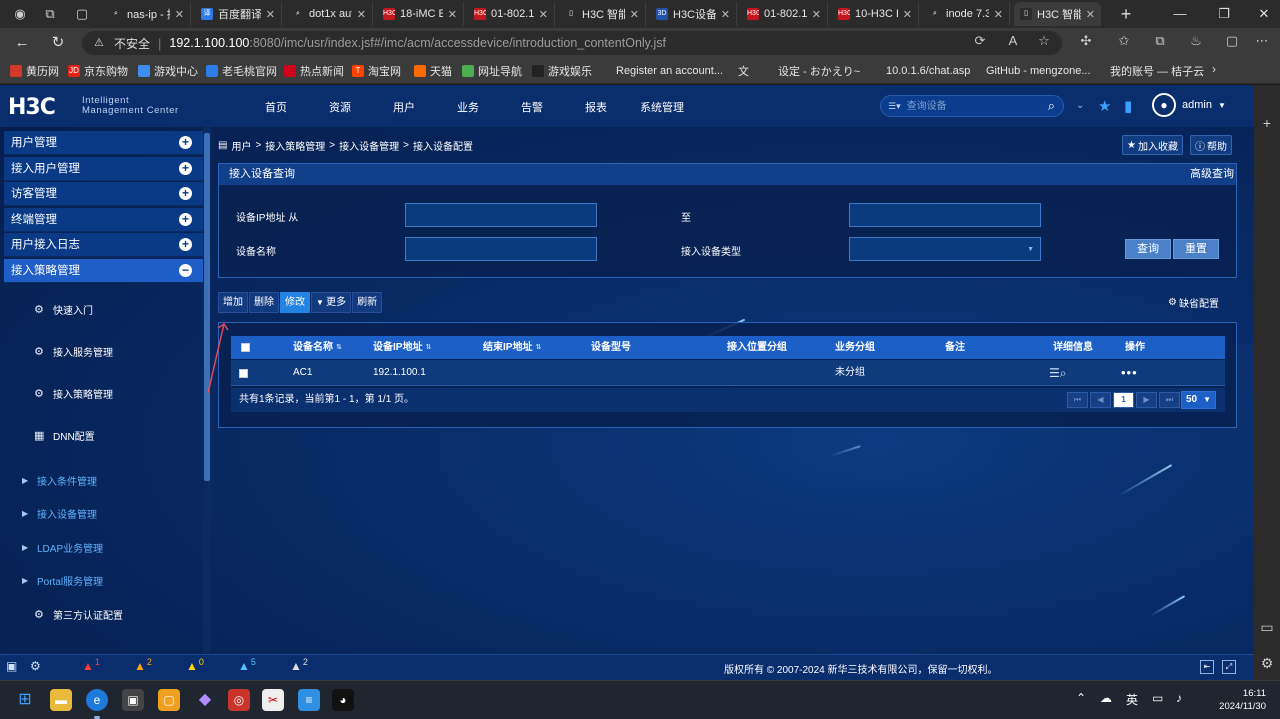  What do you see at coordinates (103, 351) in the screenshot?
I see `sidebar-subitem: ⚙ 接入服务管理` at bounding box center [103, 351].